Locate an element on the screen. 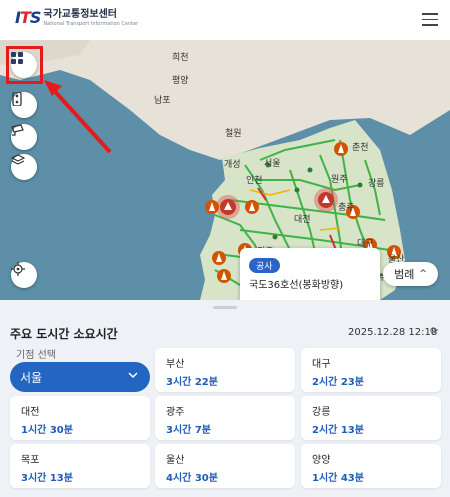 The width and height of the screenshot is (450, 497). destination-time: 1시간 43분 is located at coordinates (338, 478).